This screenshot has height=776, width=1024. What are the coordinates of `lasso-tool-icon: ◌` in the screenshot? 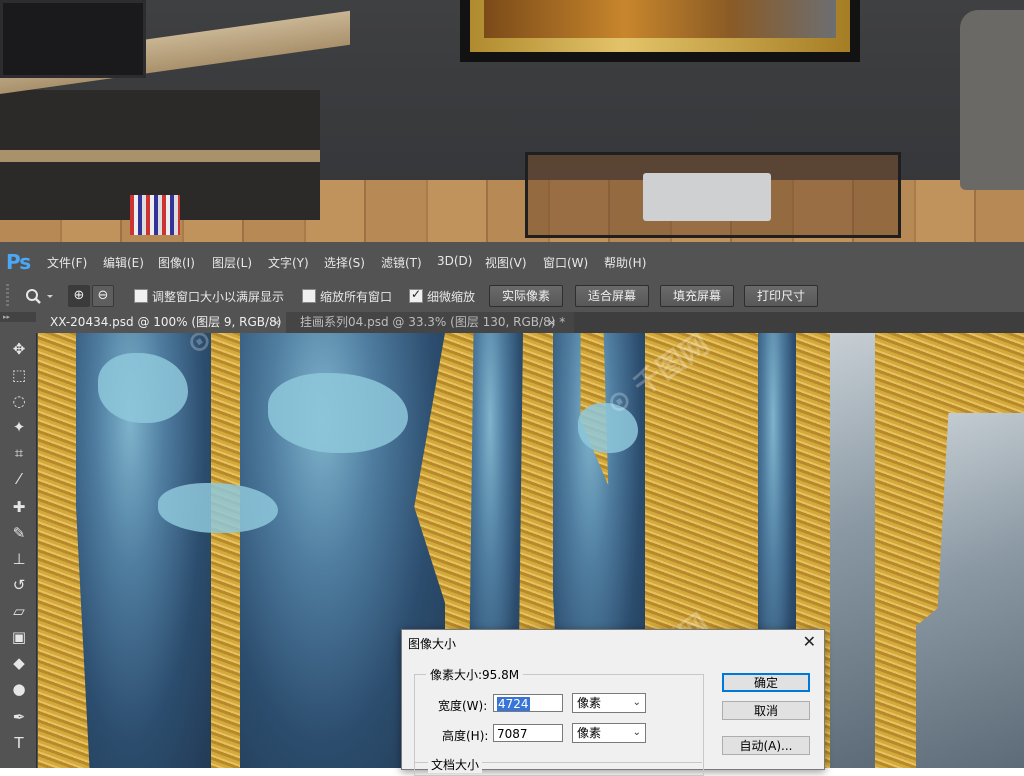 It's located at (19, 401).